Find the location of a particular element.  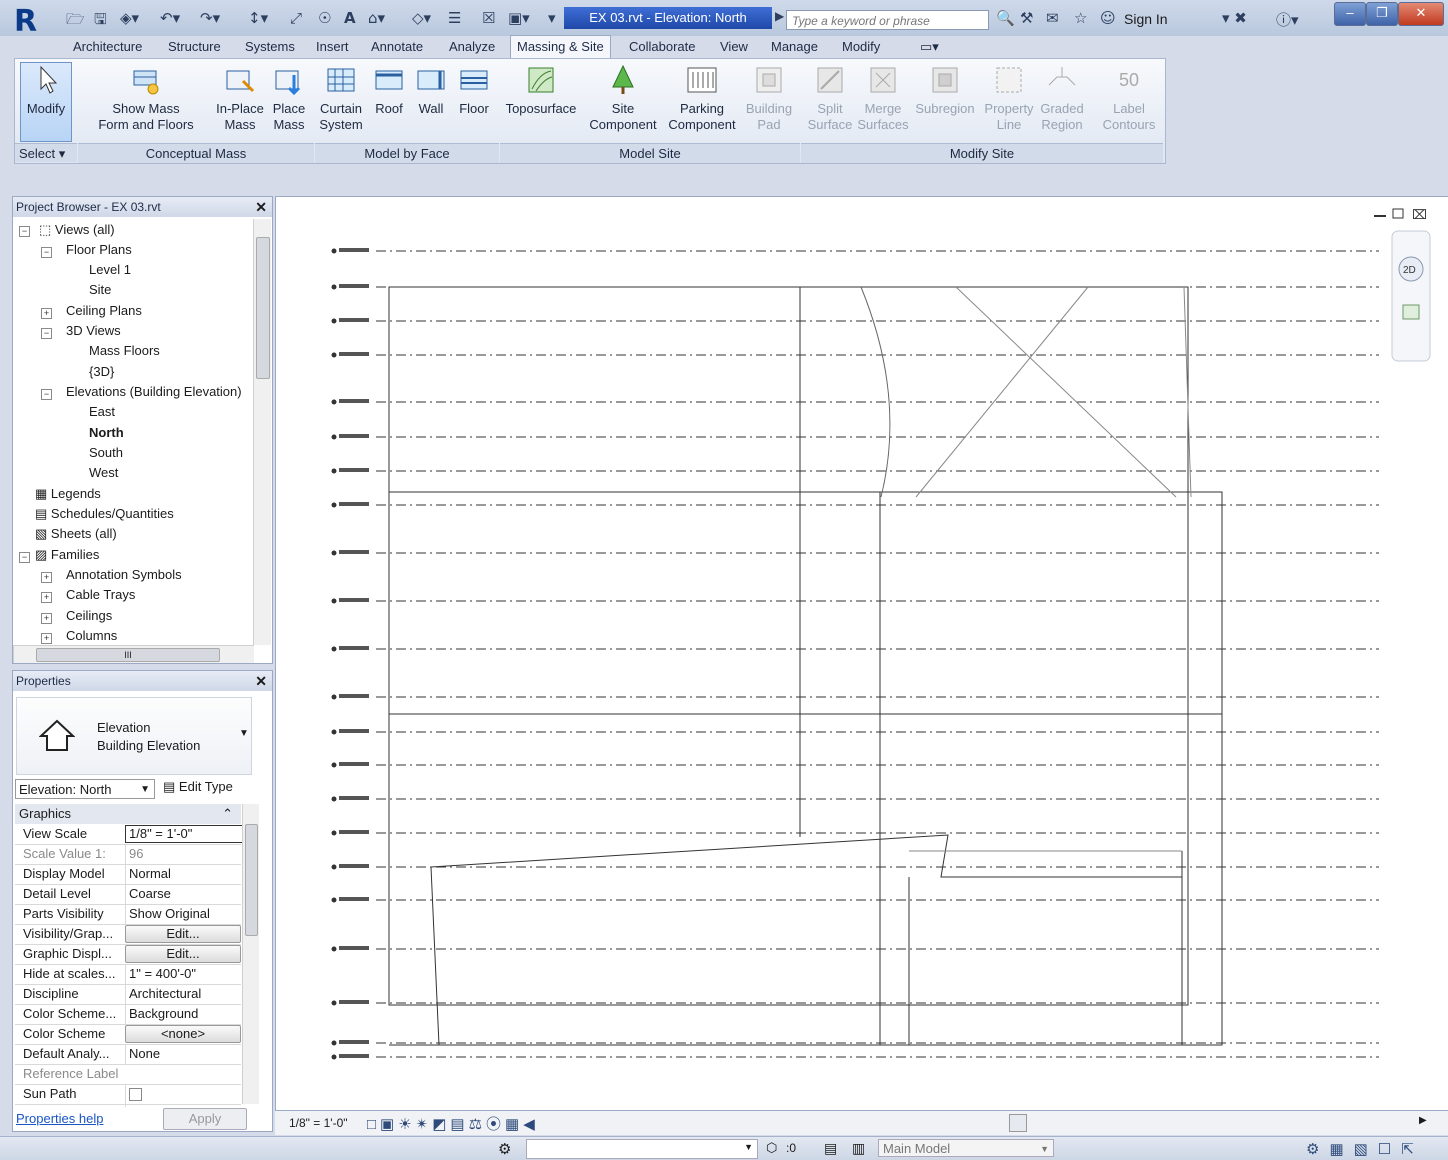

show-mass-button: Show Mass Form and Floors is located at coordinates (146, 98).